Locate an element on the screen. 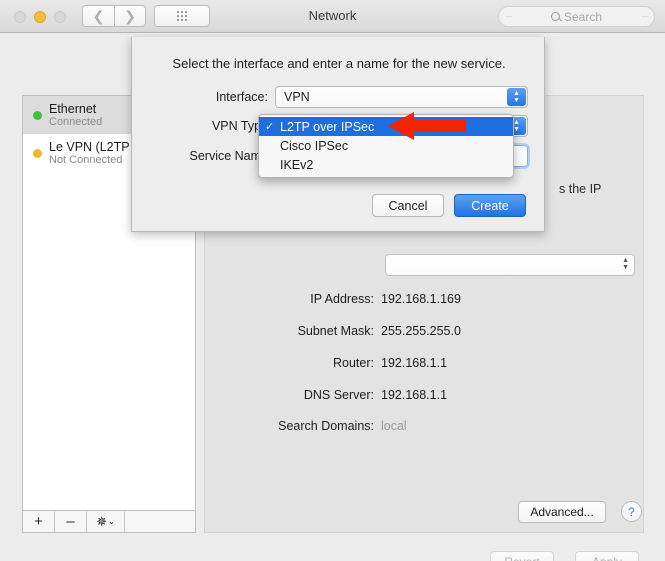 This screenshot has width=665, height=561. menu-item-ikev2: IKEv2 is located at coordinates (386, 164).